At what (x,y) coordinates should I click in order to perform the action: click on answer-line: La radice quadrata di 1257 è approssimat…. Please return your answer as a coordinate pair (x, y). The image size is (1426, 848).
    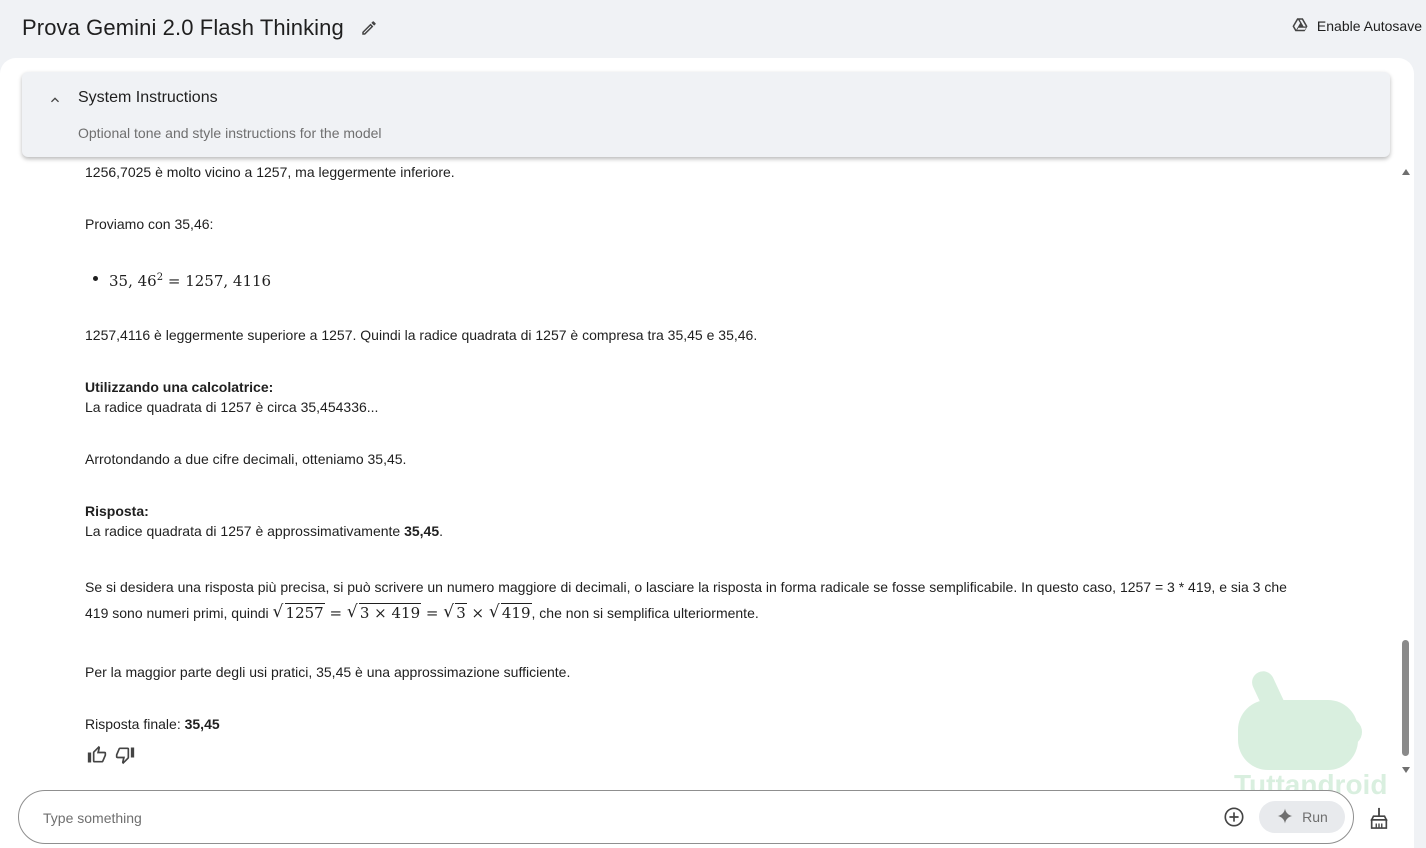
    Looking at the image, I should click on (264, 531).